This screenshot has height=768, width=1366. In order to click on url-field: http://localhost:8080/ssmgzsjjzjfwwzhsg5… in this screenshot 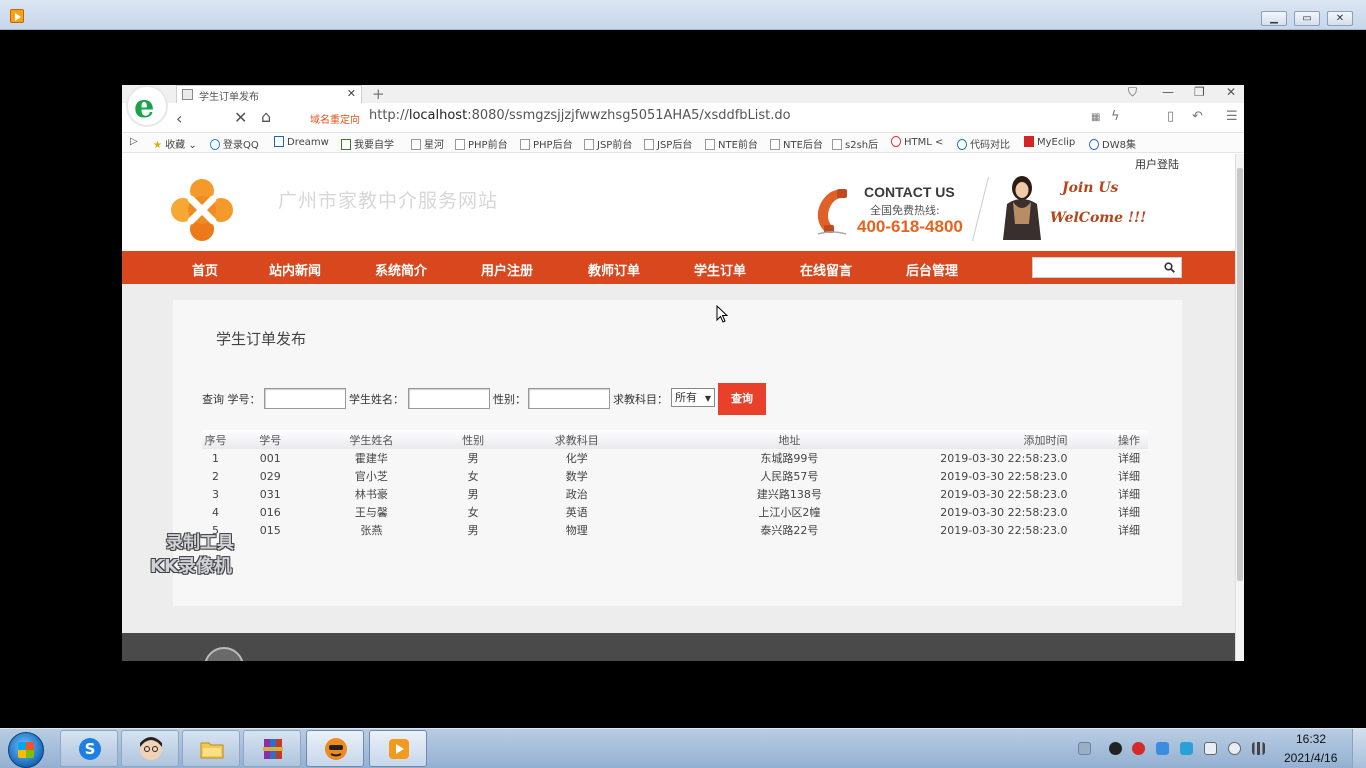, I will do `click(580, 115)`.